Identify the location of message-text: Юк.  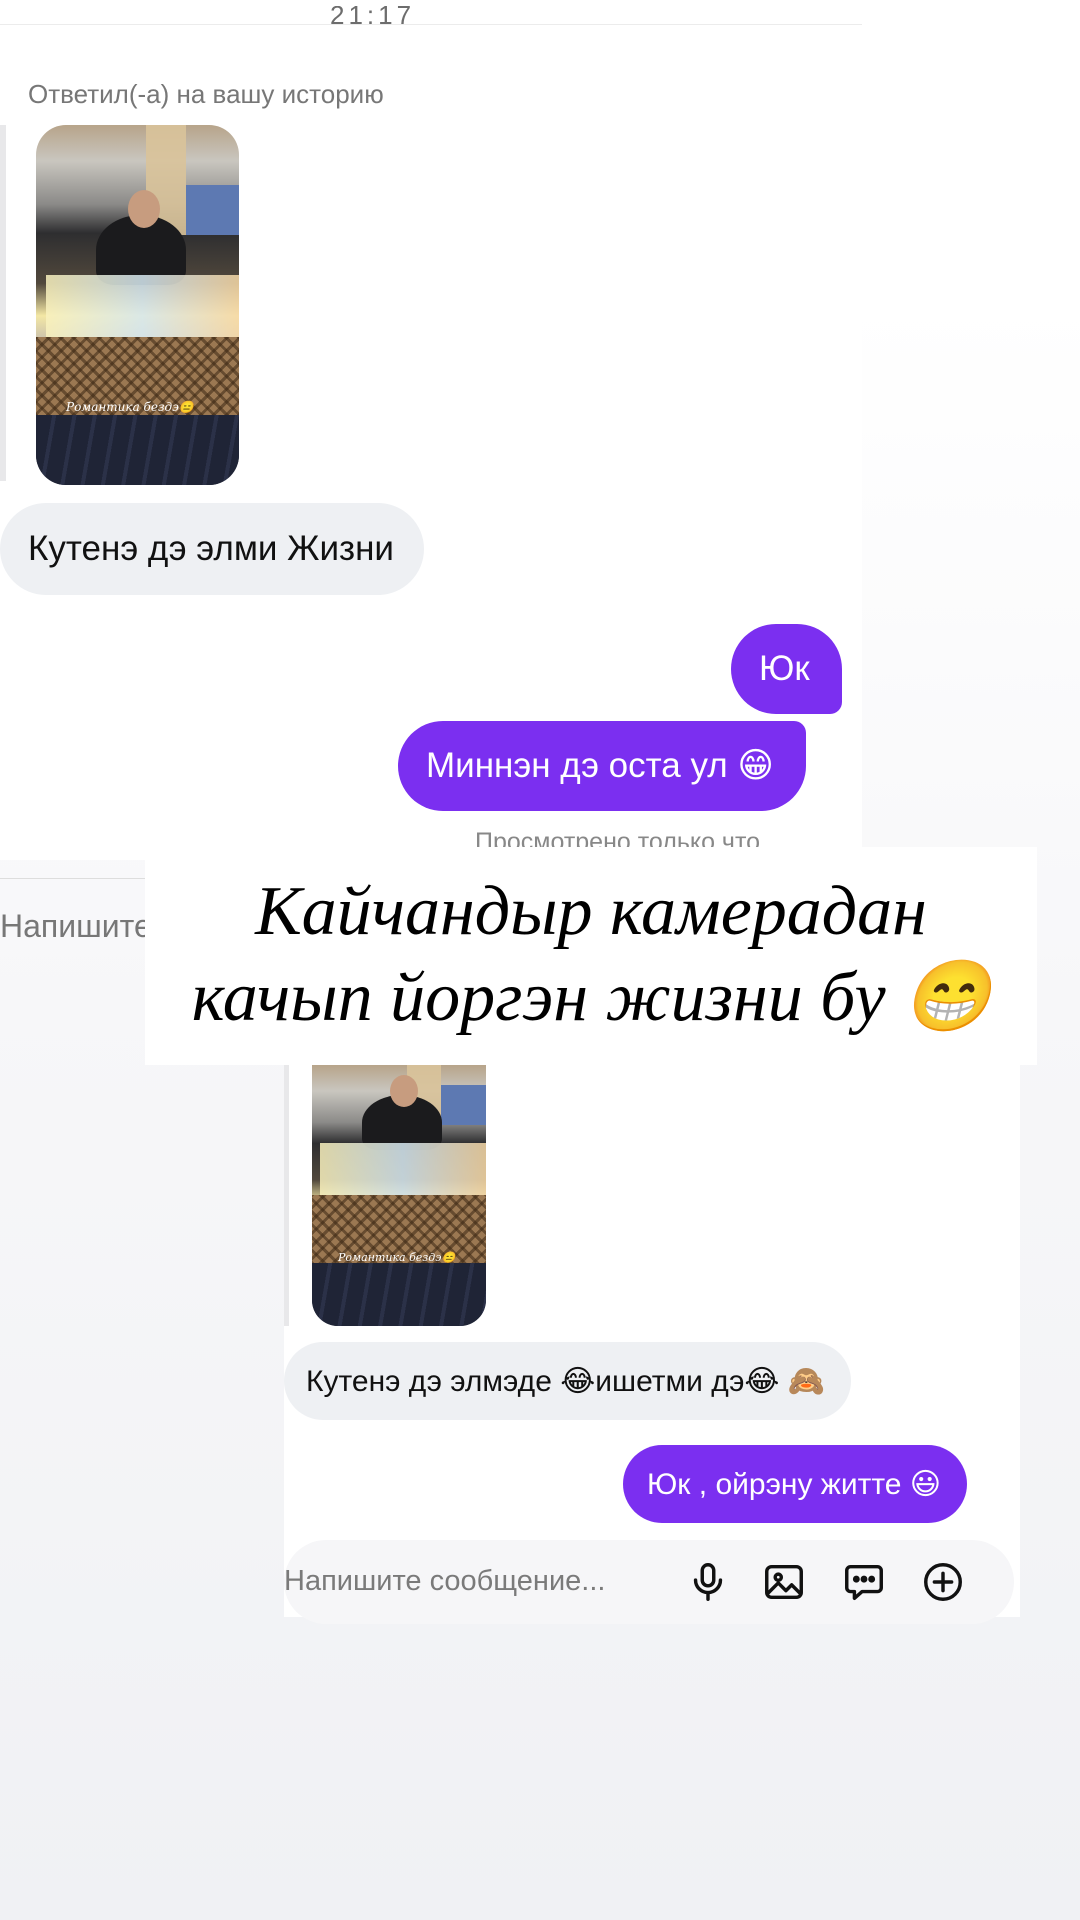
(784, 668).